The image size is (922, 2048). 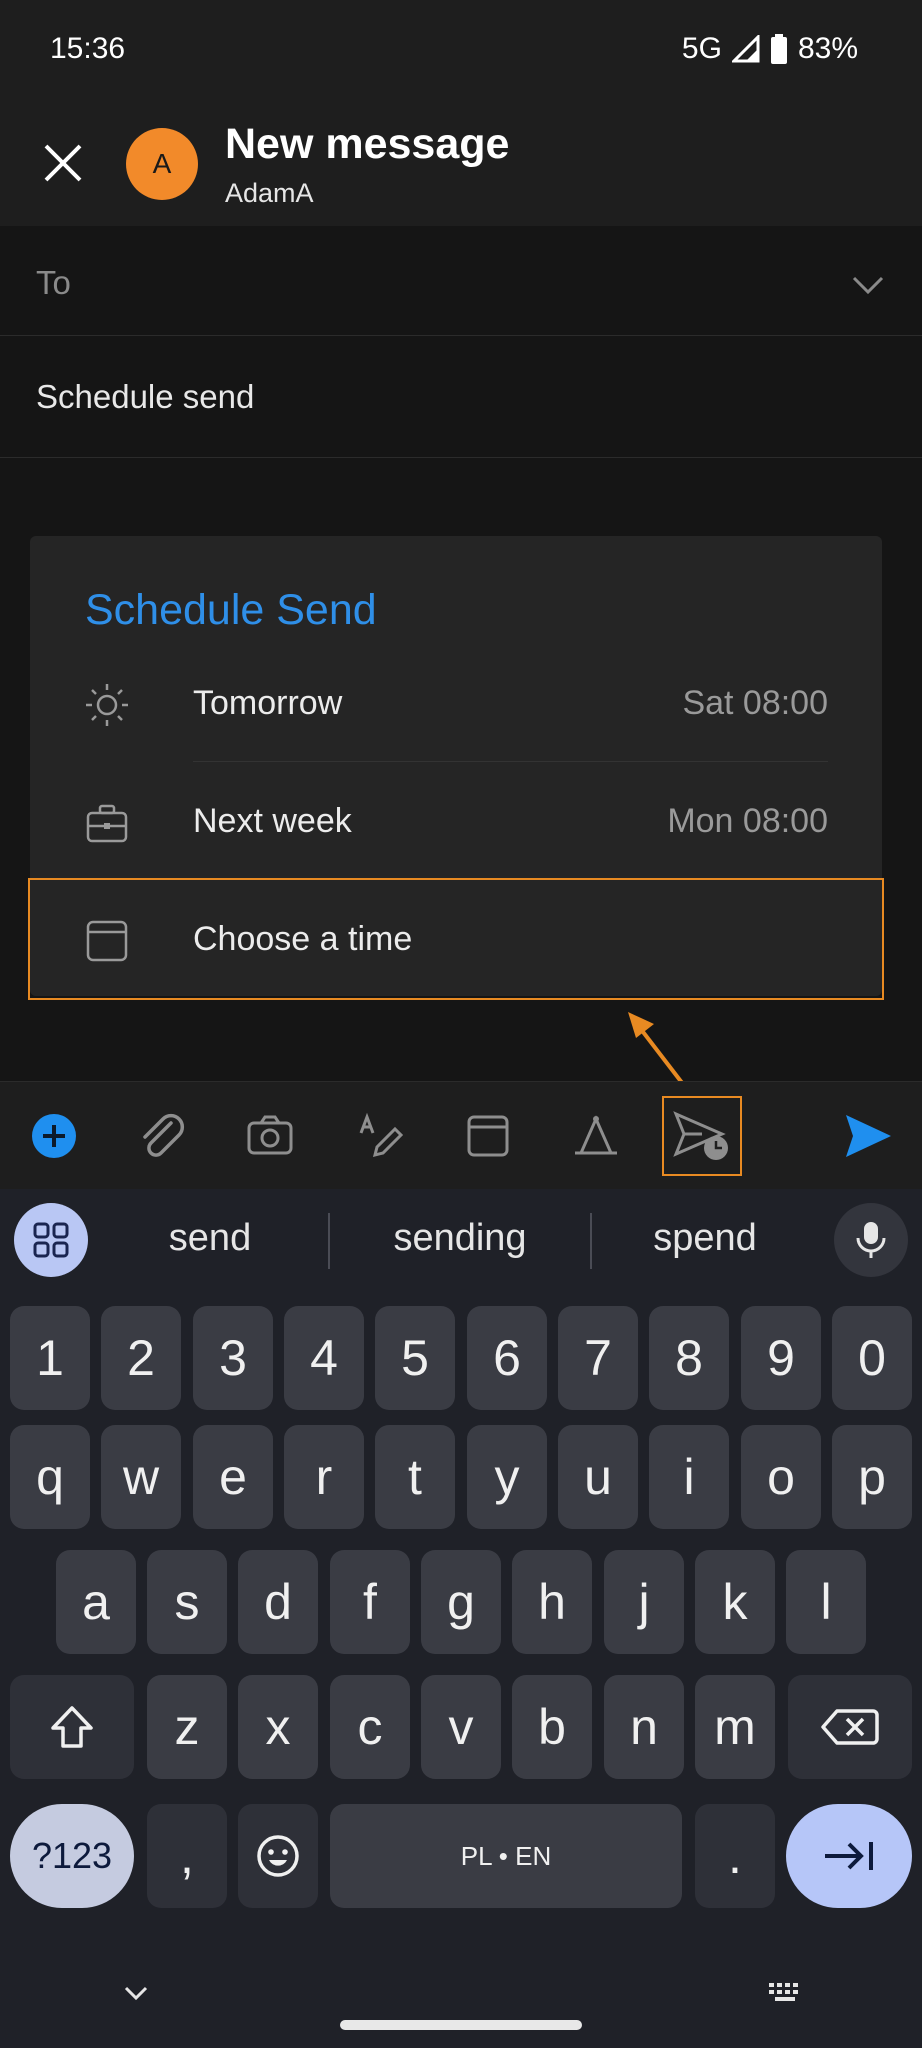 What do you see at coordinates (233, 1358) in the screenshot?
I see `key-3: 3` at bounding box center [233, 1358].